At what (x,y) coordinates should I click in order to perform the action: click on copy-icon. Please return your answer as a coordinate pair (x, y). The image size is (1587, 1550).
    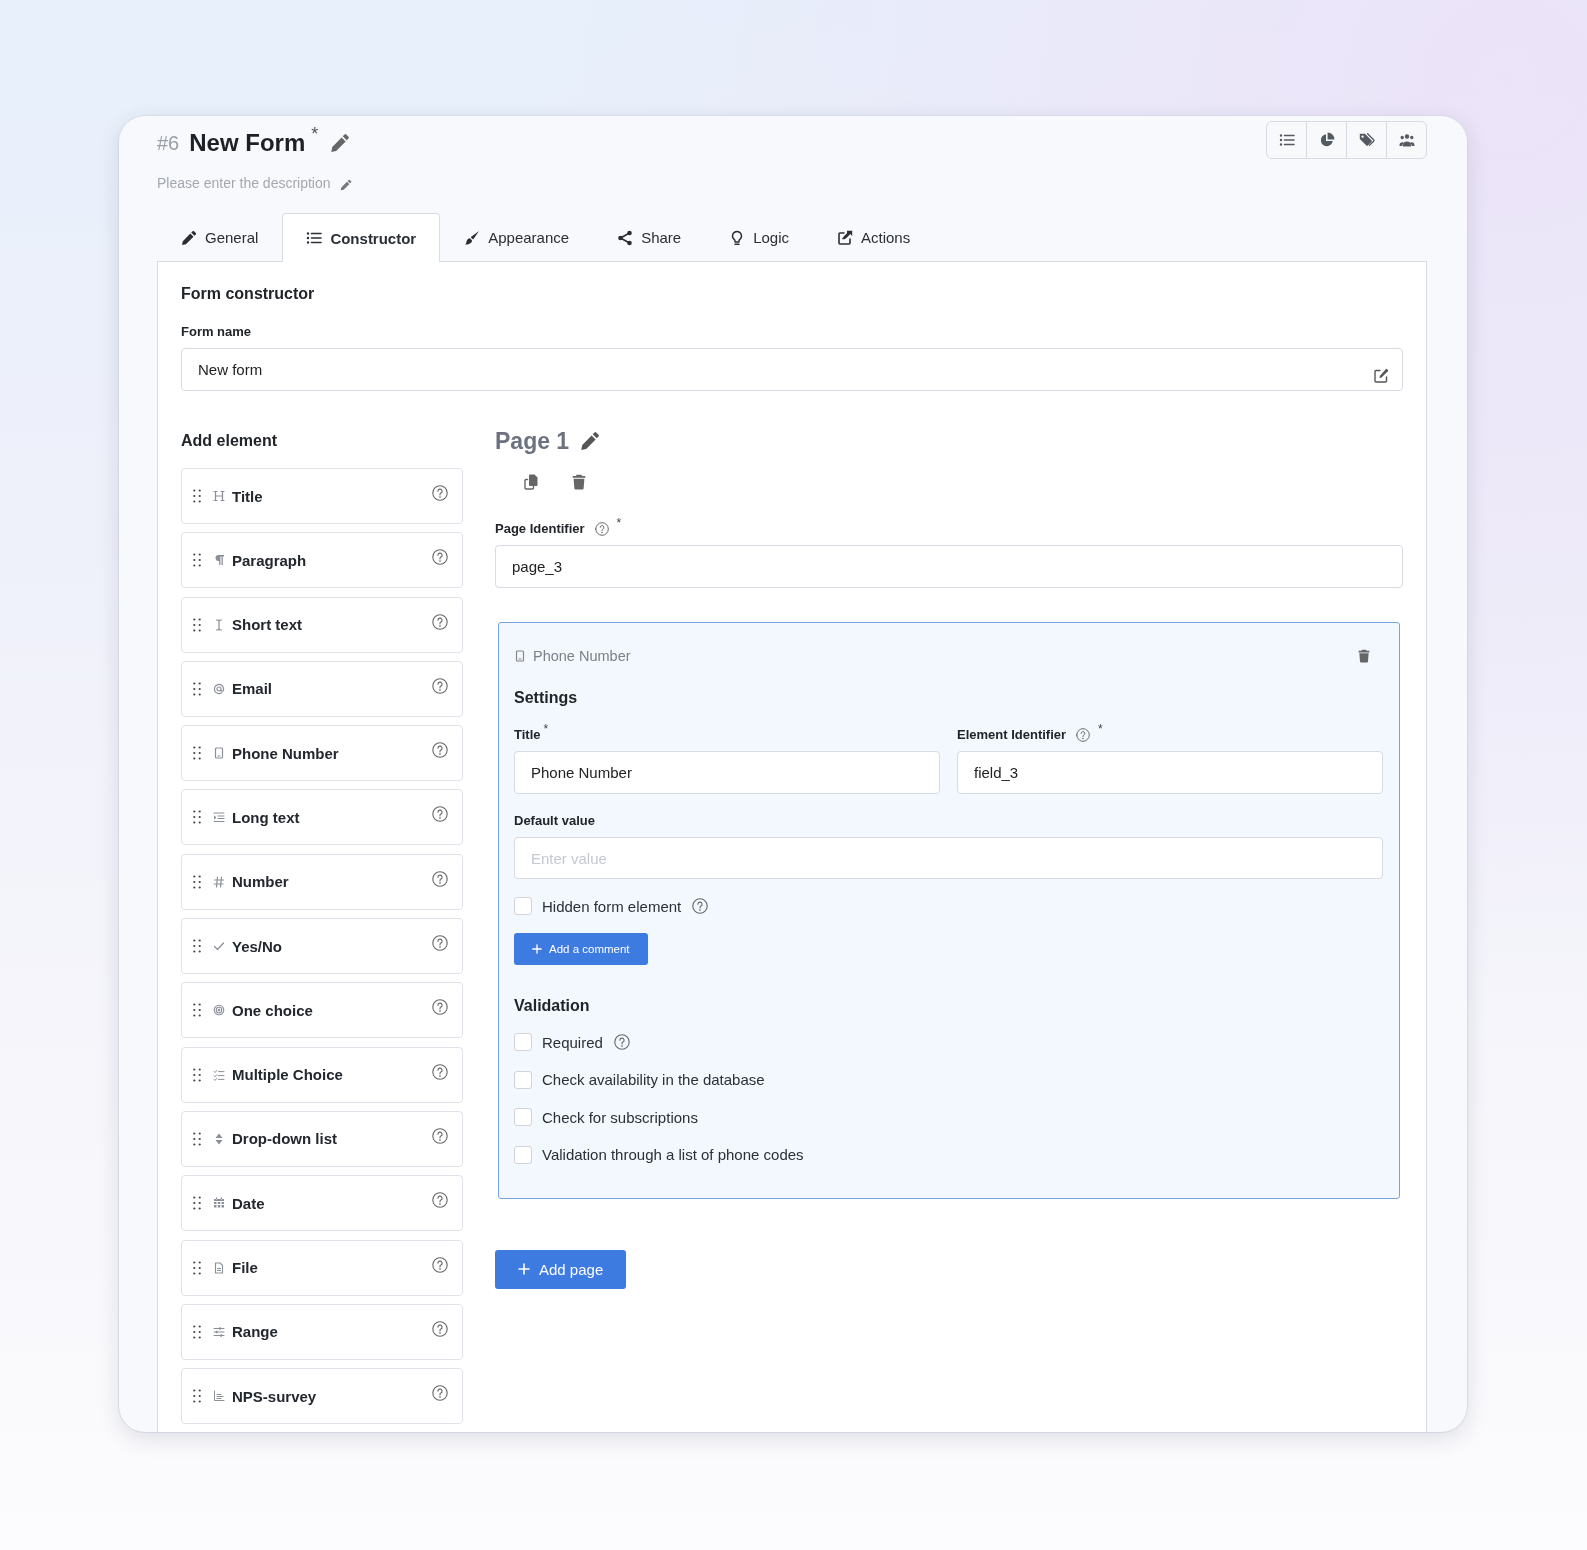
    Looking at the image, I should click on (531, 482).